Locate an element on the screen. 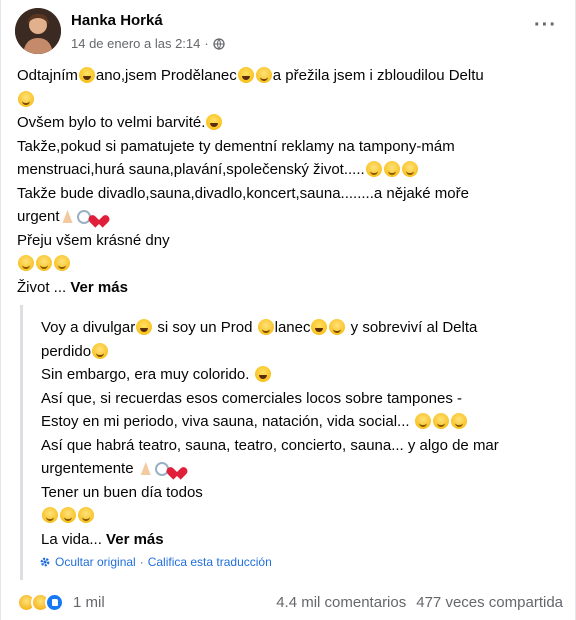 The width and height of the screenshot is (576, 620). post-line-8: Přeju všem krásné dny is located at coordinates (93, 240).